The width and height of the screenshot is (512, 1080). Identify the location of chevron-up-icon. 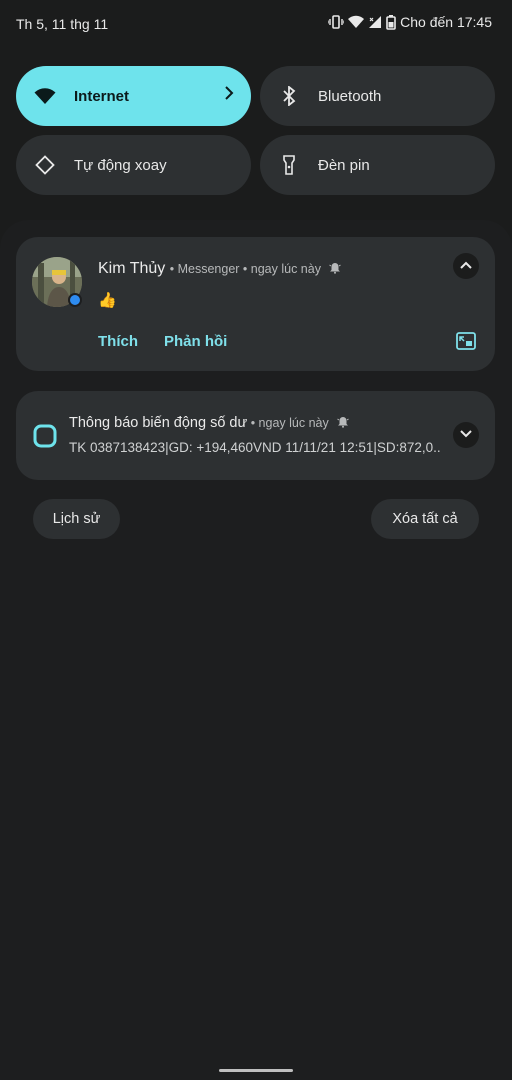
(466, 266).